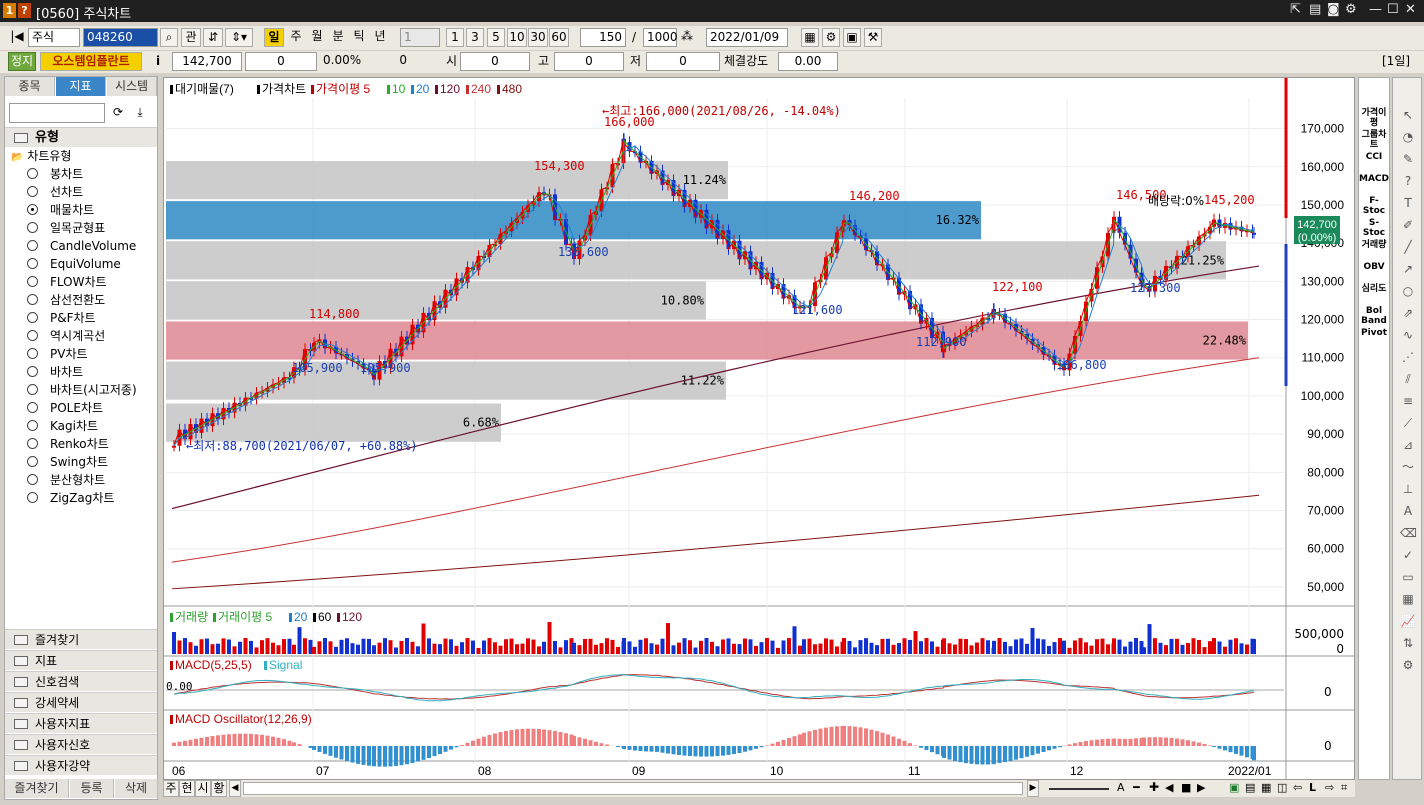 Image resolution: width=1424 pixels, height=805 pixels. I want to click on measure-icon: ⊥, so click(1408, 489).